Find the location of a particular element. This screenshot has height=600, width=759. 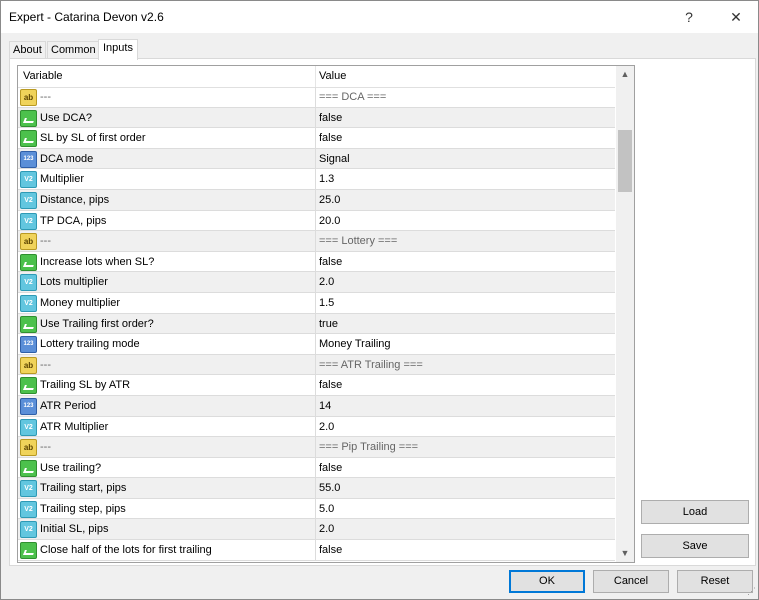

table-row: V2 Trailing step, pips 5.0 is located at coordinates (316, 509).